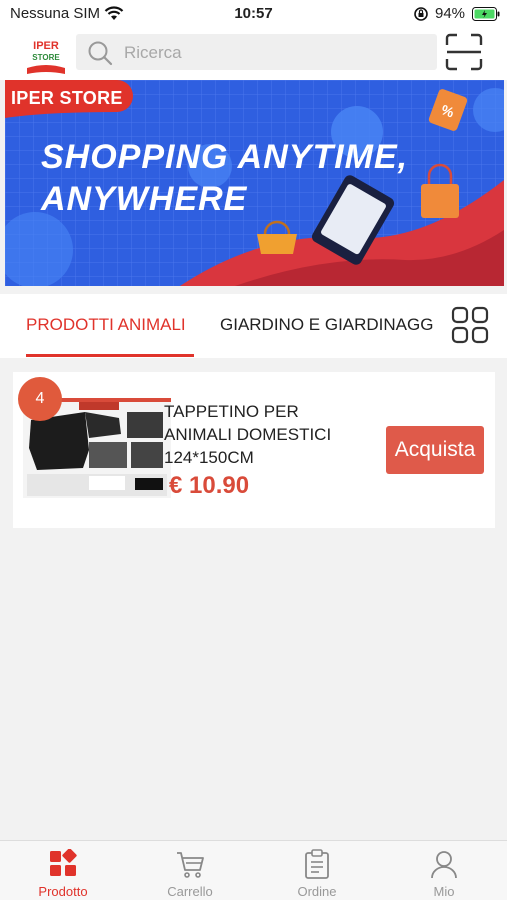 This screenshot has height=900, width=507. Describe the element at coordinates (421, 14) in the screenshot. I see `rotation-lock-icon` at that location.